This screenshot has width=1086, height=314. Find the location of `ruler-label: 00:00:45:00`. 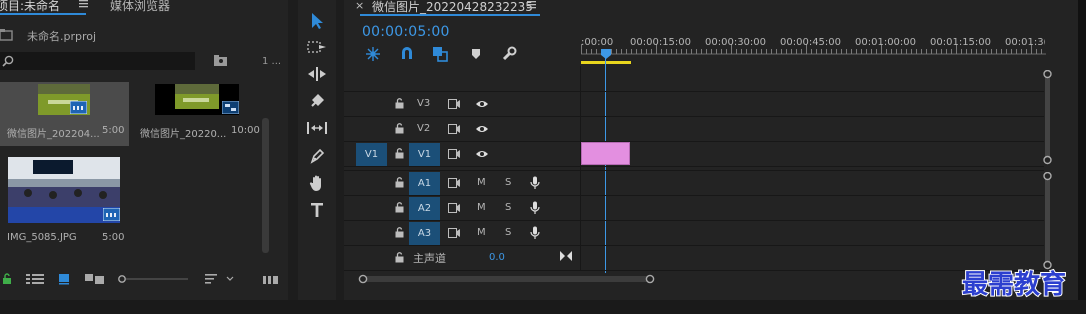

ruler-label: 00:00:45:00 is located at coordinates (811, 42).